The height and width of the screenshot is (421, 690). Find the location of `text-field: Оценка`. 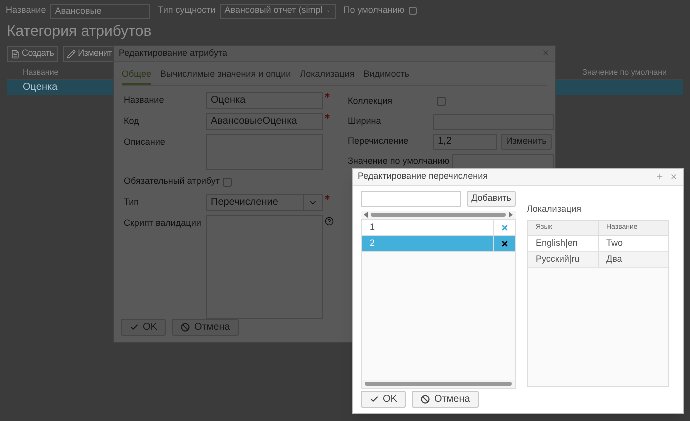

text-field: Оценка is located at coordinates (264, 100).